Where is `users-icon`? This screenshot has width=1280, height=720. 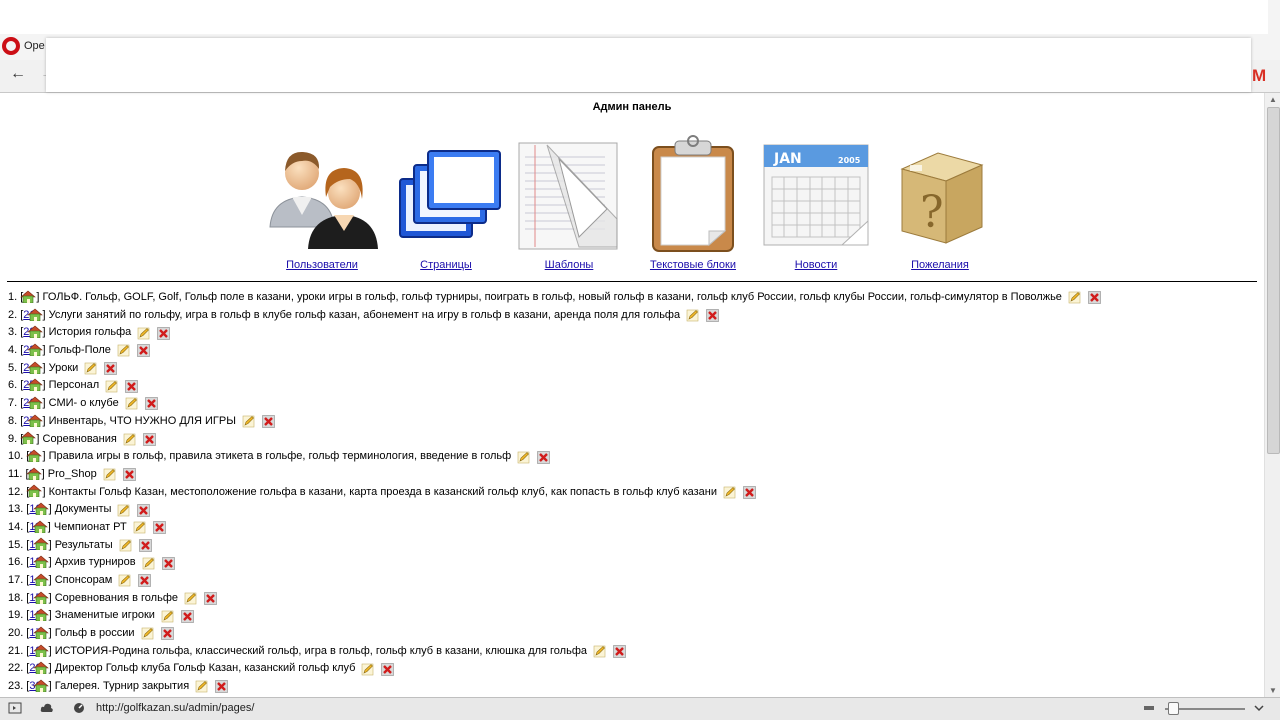
users-icon is located at coordinates (322, 195).